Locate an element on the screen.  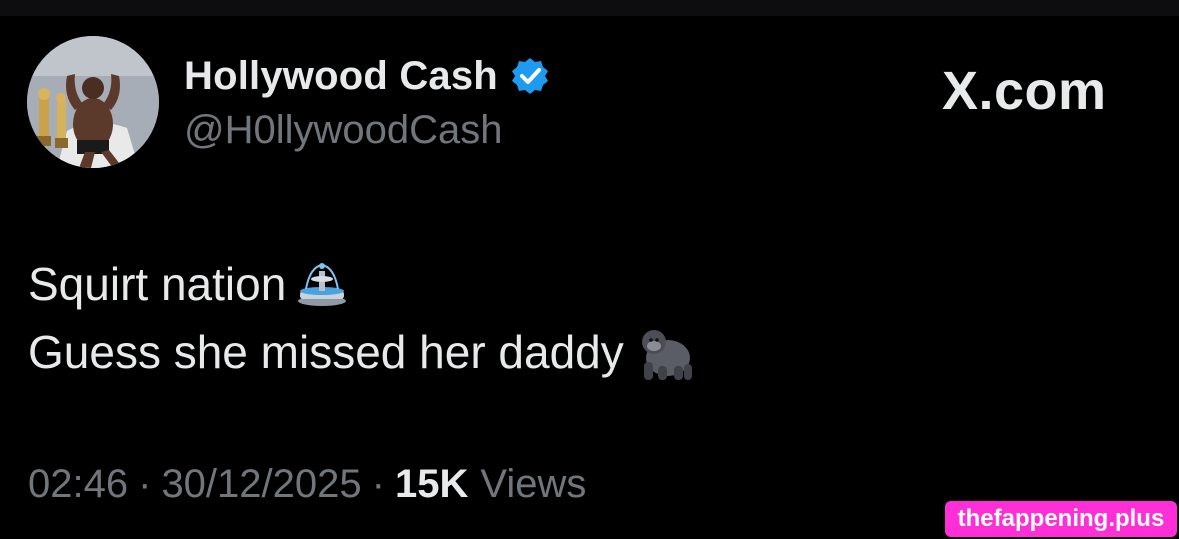
tweet-text: Squirt nation Guess she missed her daddy is located at coordinates (362, 318).